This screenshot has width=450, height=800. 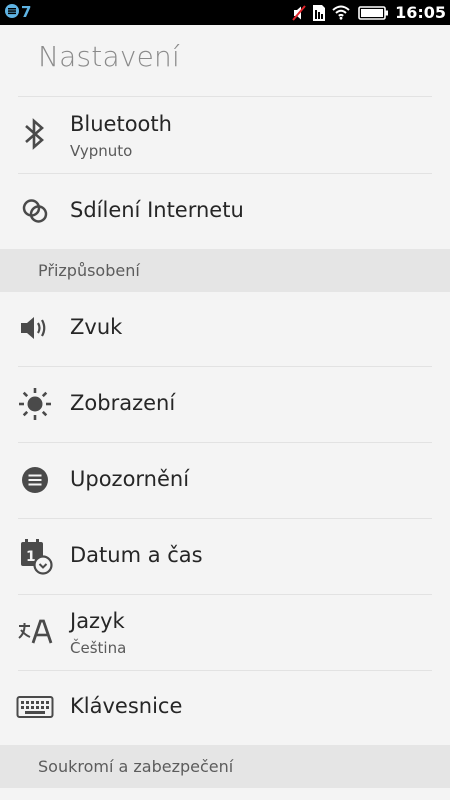 I want to click on sound-label: Zvuk, so click(x=96, y=327).